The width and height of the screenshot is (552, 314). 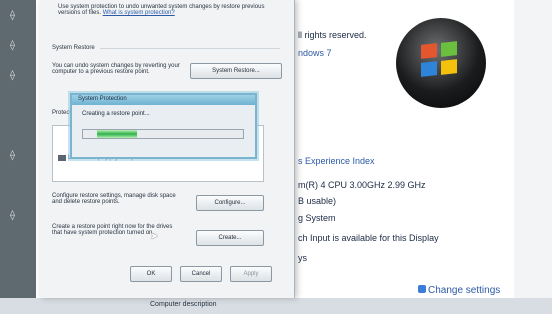 What do you see at coordinates (317, 218) in the screenshot?
I see `system-type-text: g System` at bounding box center [317, 218].